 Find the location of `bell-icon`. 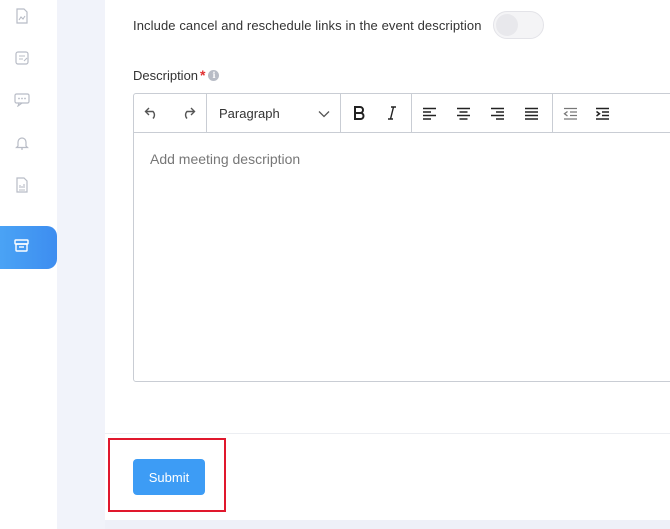

bell-icon is located at coordinates (22, 143).